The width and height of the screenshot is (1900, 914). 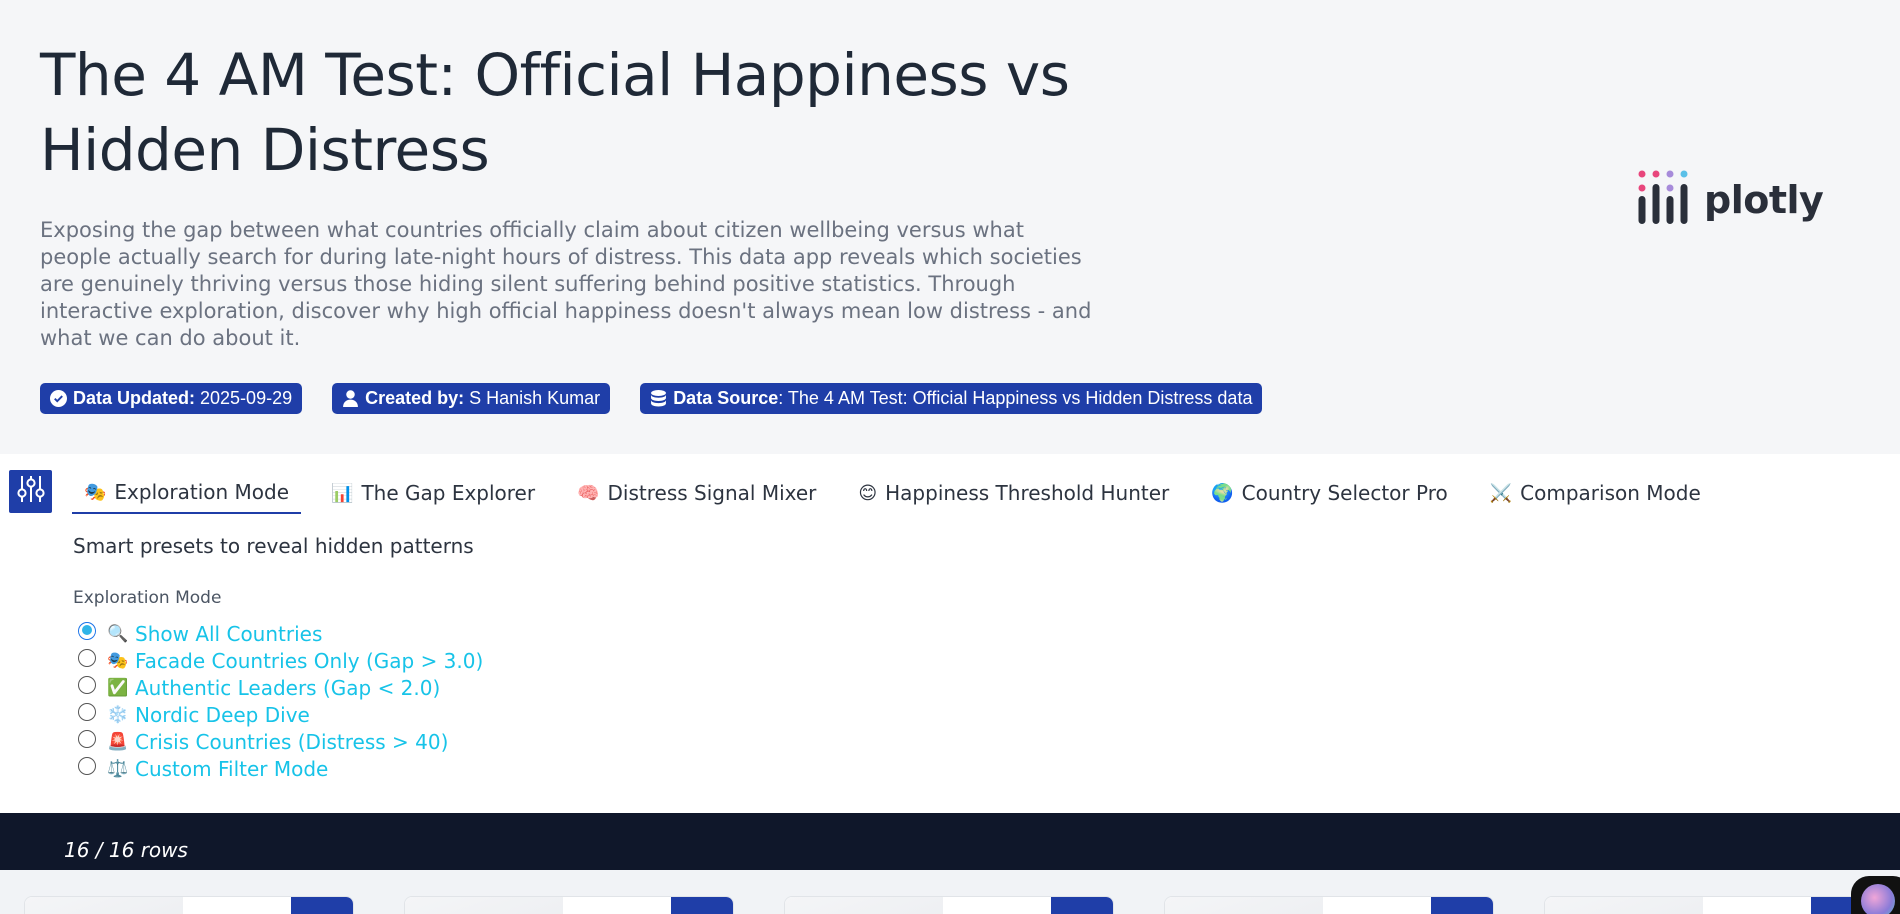 I want to click on tab-label: Distress Signal Mixer, so click(x=712, y=493).